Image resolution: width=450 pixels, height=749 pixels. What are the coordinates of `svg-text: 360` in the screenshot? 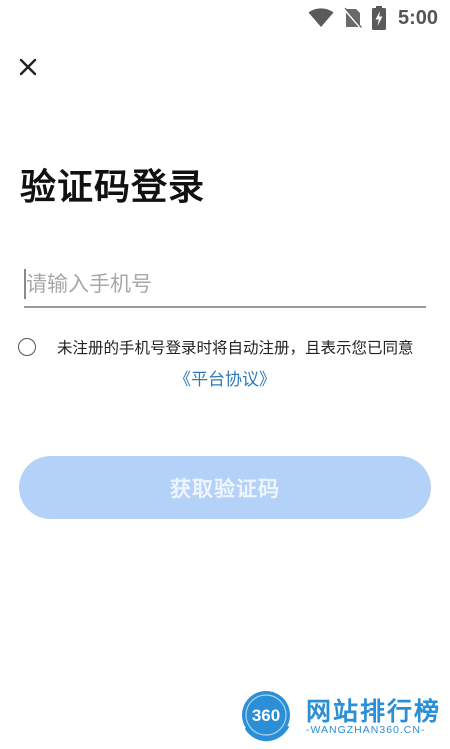 It's located at (266, 715).